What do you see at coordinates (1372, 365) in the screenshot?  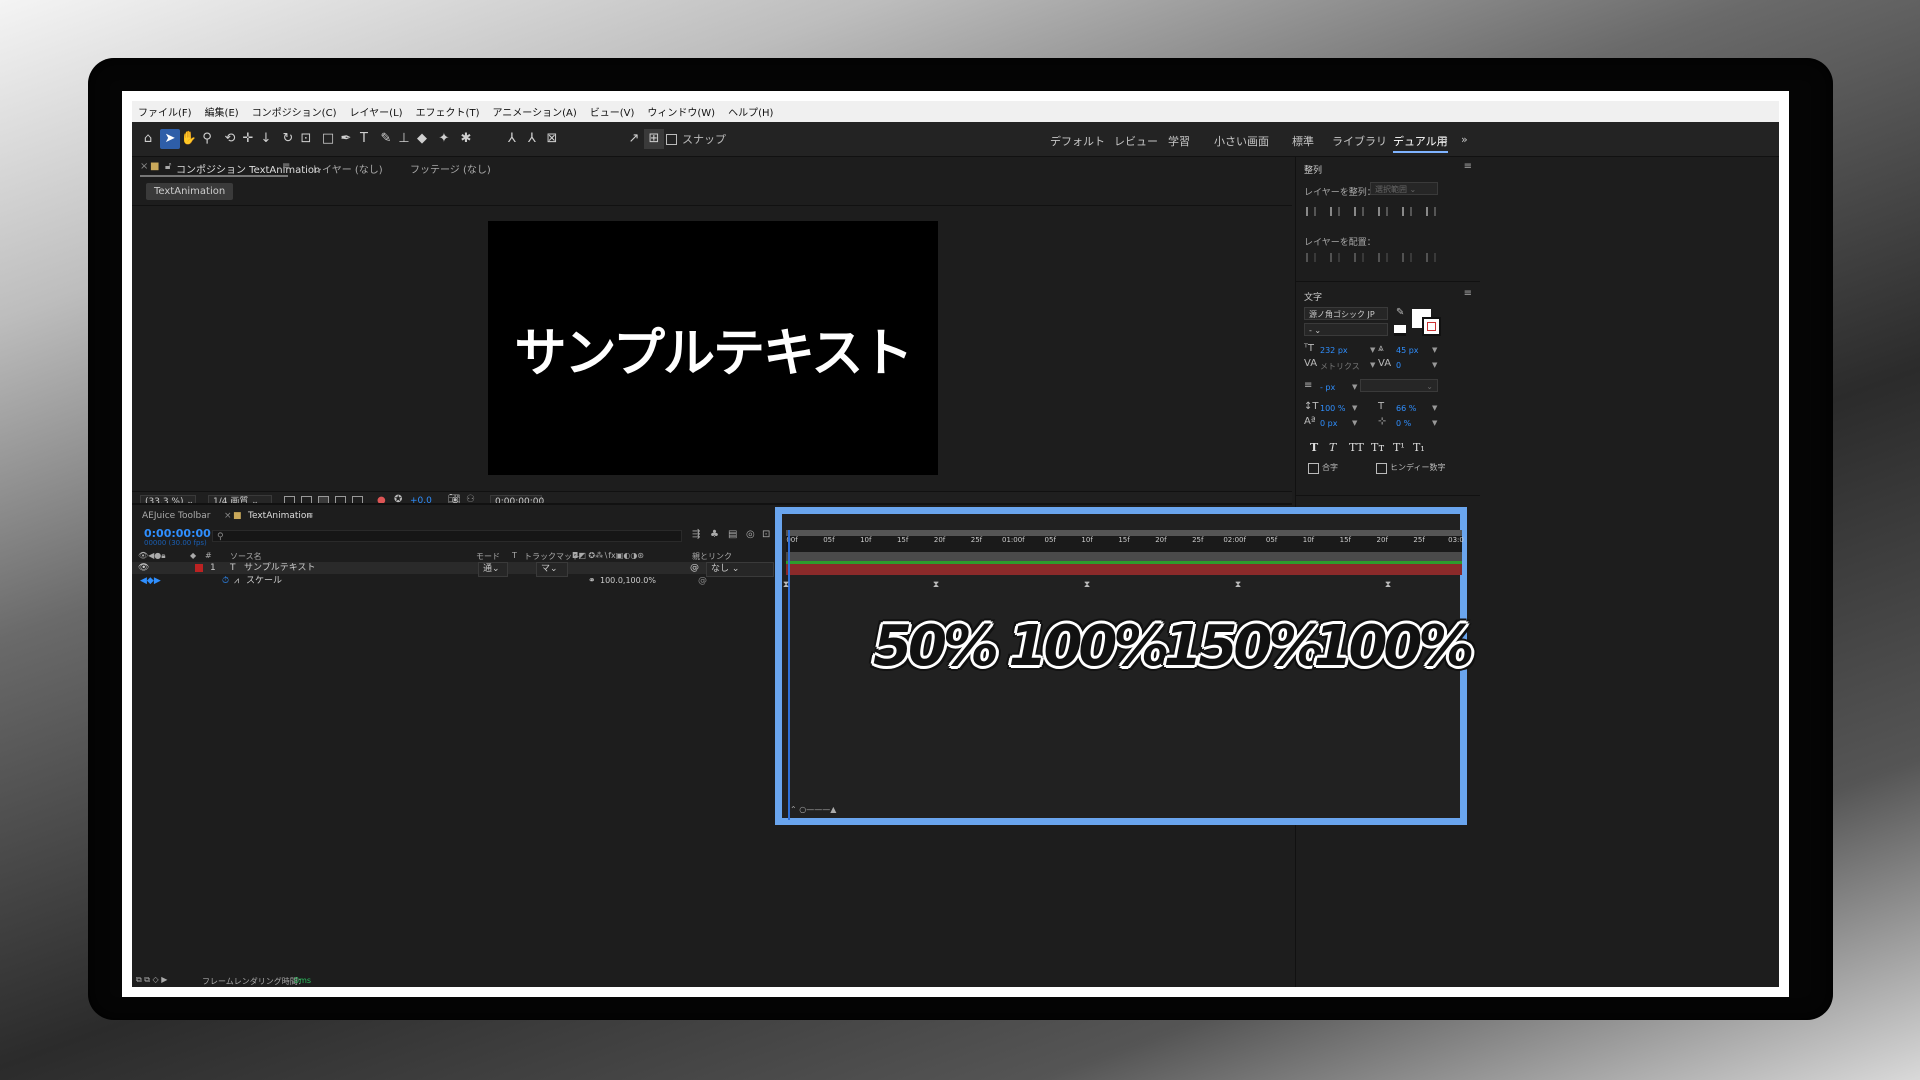 I see `kerning-arrow-icon: ▼` at bounding box center [1372, 365].